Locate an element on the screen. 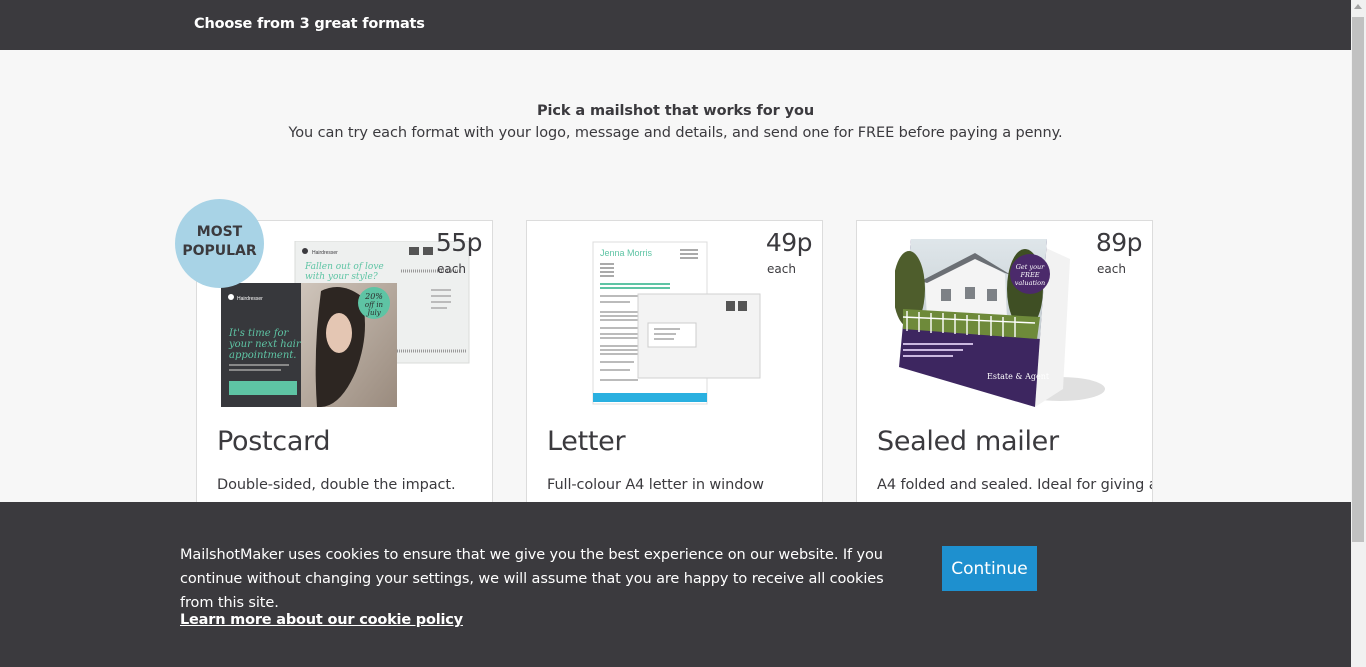  svg-text: FREE is located at coordinates (1030, 275).